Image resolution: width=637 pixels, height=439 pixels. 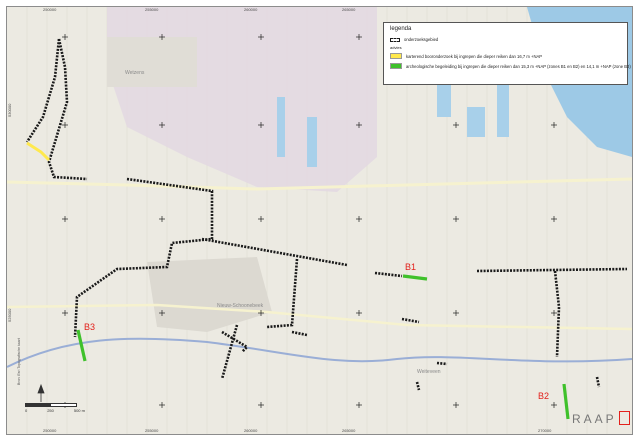 What do you see at coordinates (429, 372) in the screenshot?
I see `place-label-weiteveen: Weiteveen` at bounding box center [429, 372].